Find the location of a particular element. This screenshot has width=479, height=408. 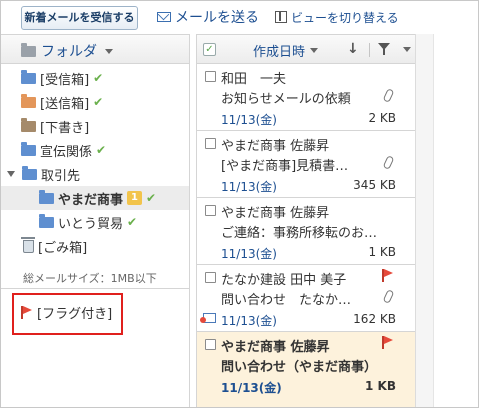

folder-label: [ごみ箱] is located at coordinates (63, 248).